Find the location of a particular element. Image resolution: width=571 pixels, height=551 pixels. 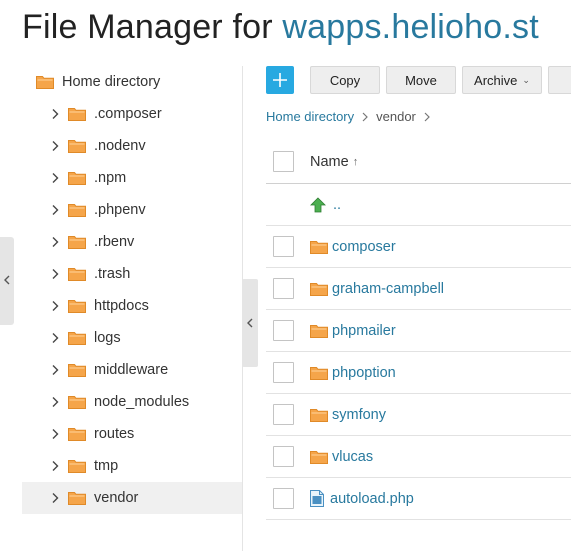

table-row: graham-campbell is located at coordinates (418, 289).